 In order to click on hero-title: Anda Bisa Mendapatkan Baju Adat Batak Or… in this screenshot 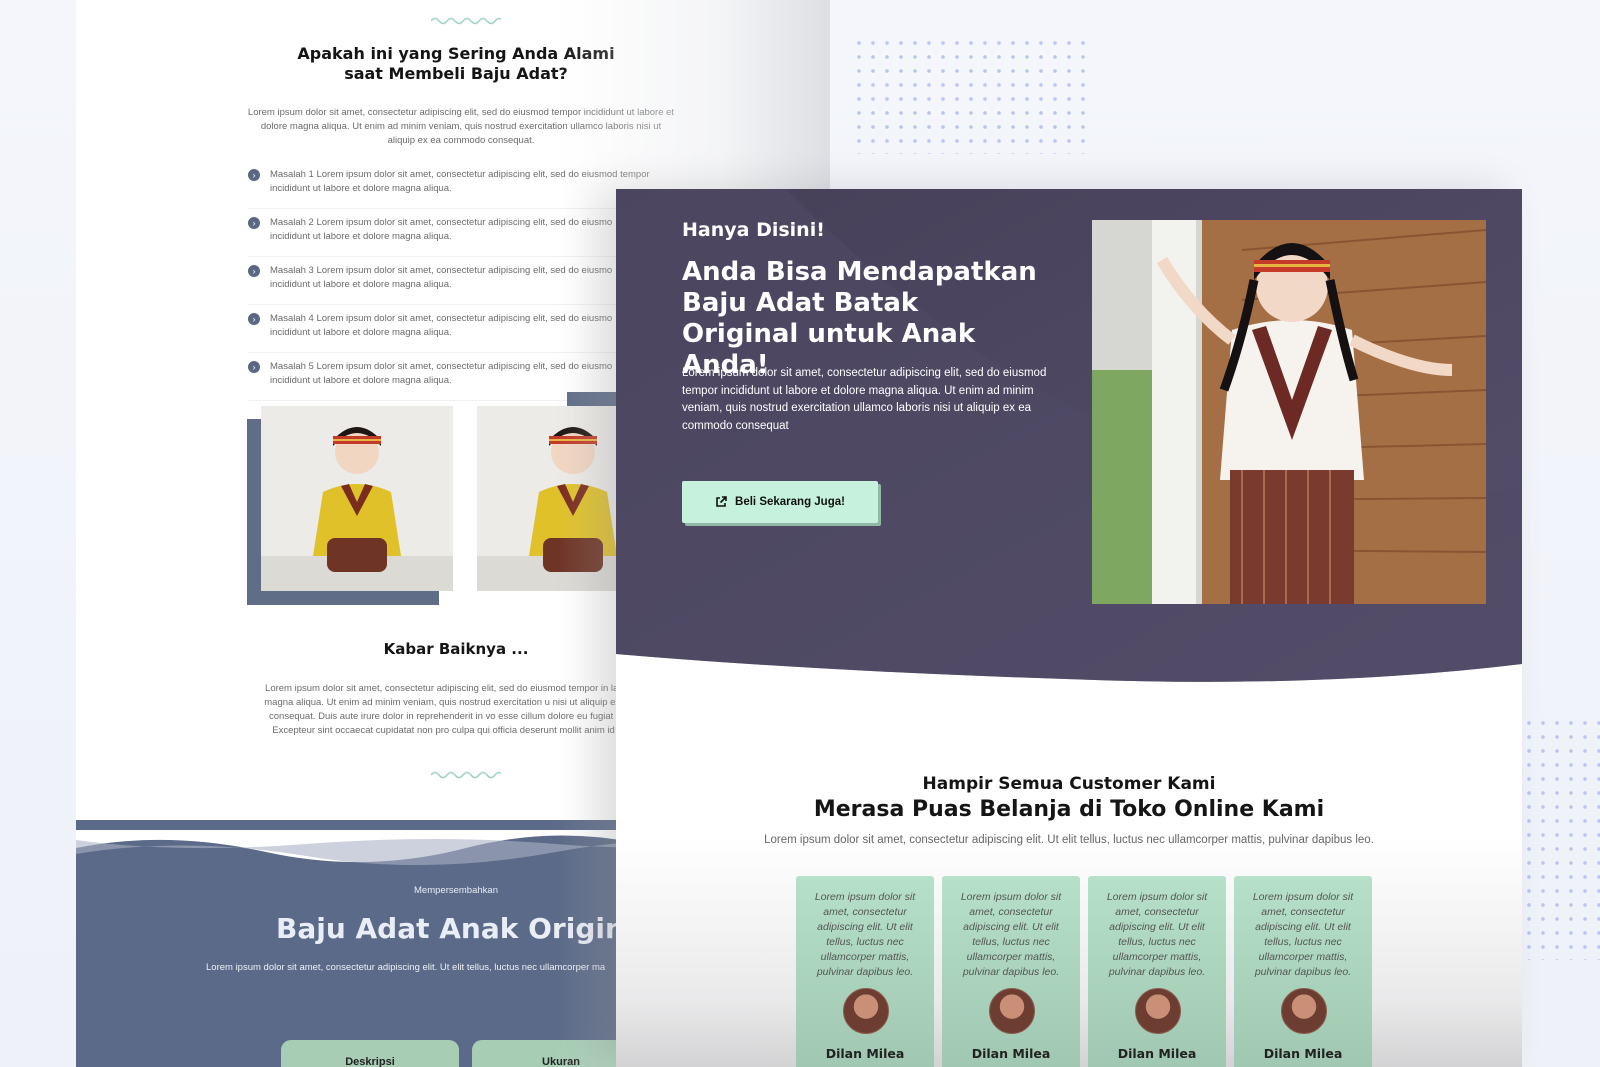, I will do `click(859, 318)`.